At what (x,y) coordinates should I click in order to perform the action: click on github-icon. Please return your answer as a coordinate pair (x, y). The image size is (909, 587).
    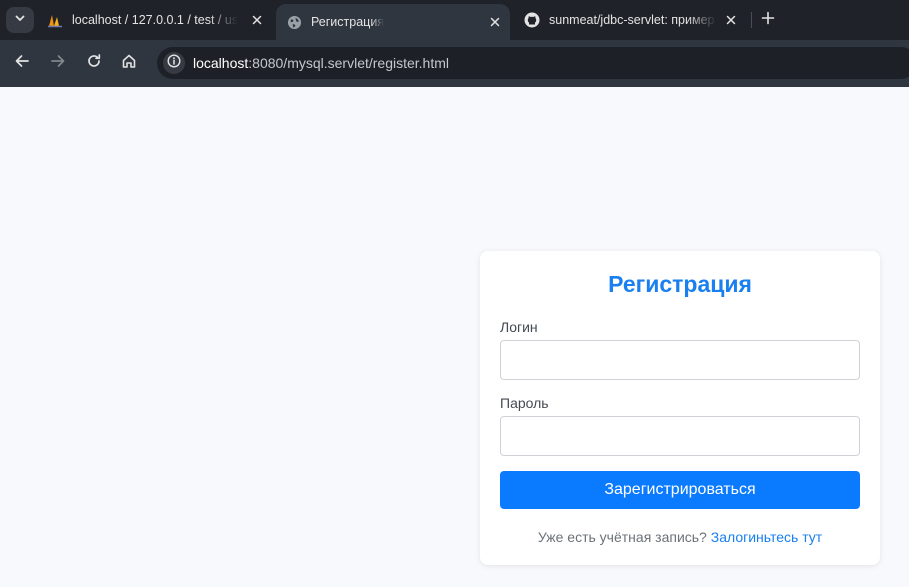
    Looking at the image, I should click on (532, 20).